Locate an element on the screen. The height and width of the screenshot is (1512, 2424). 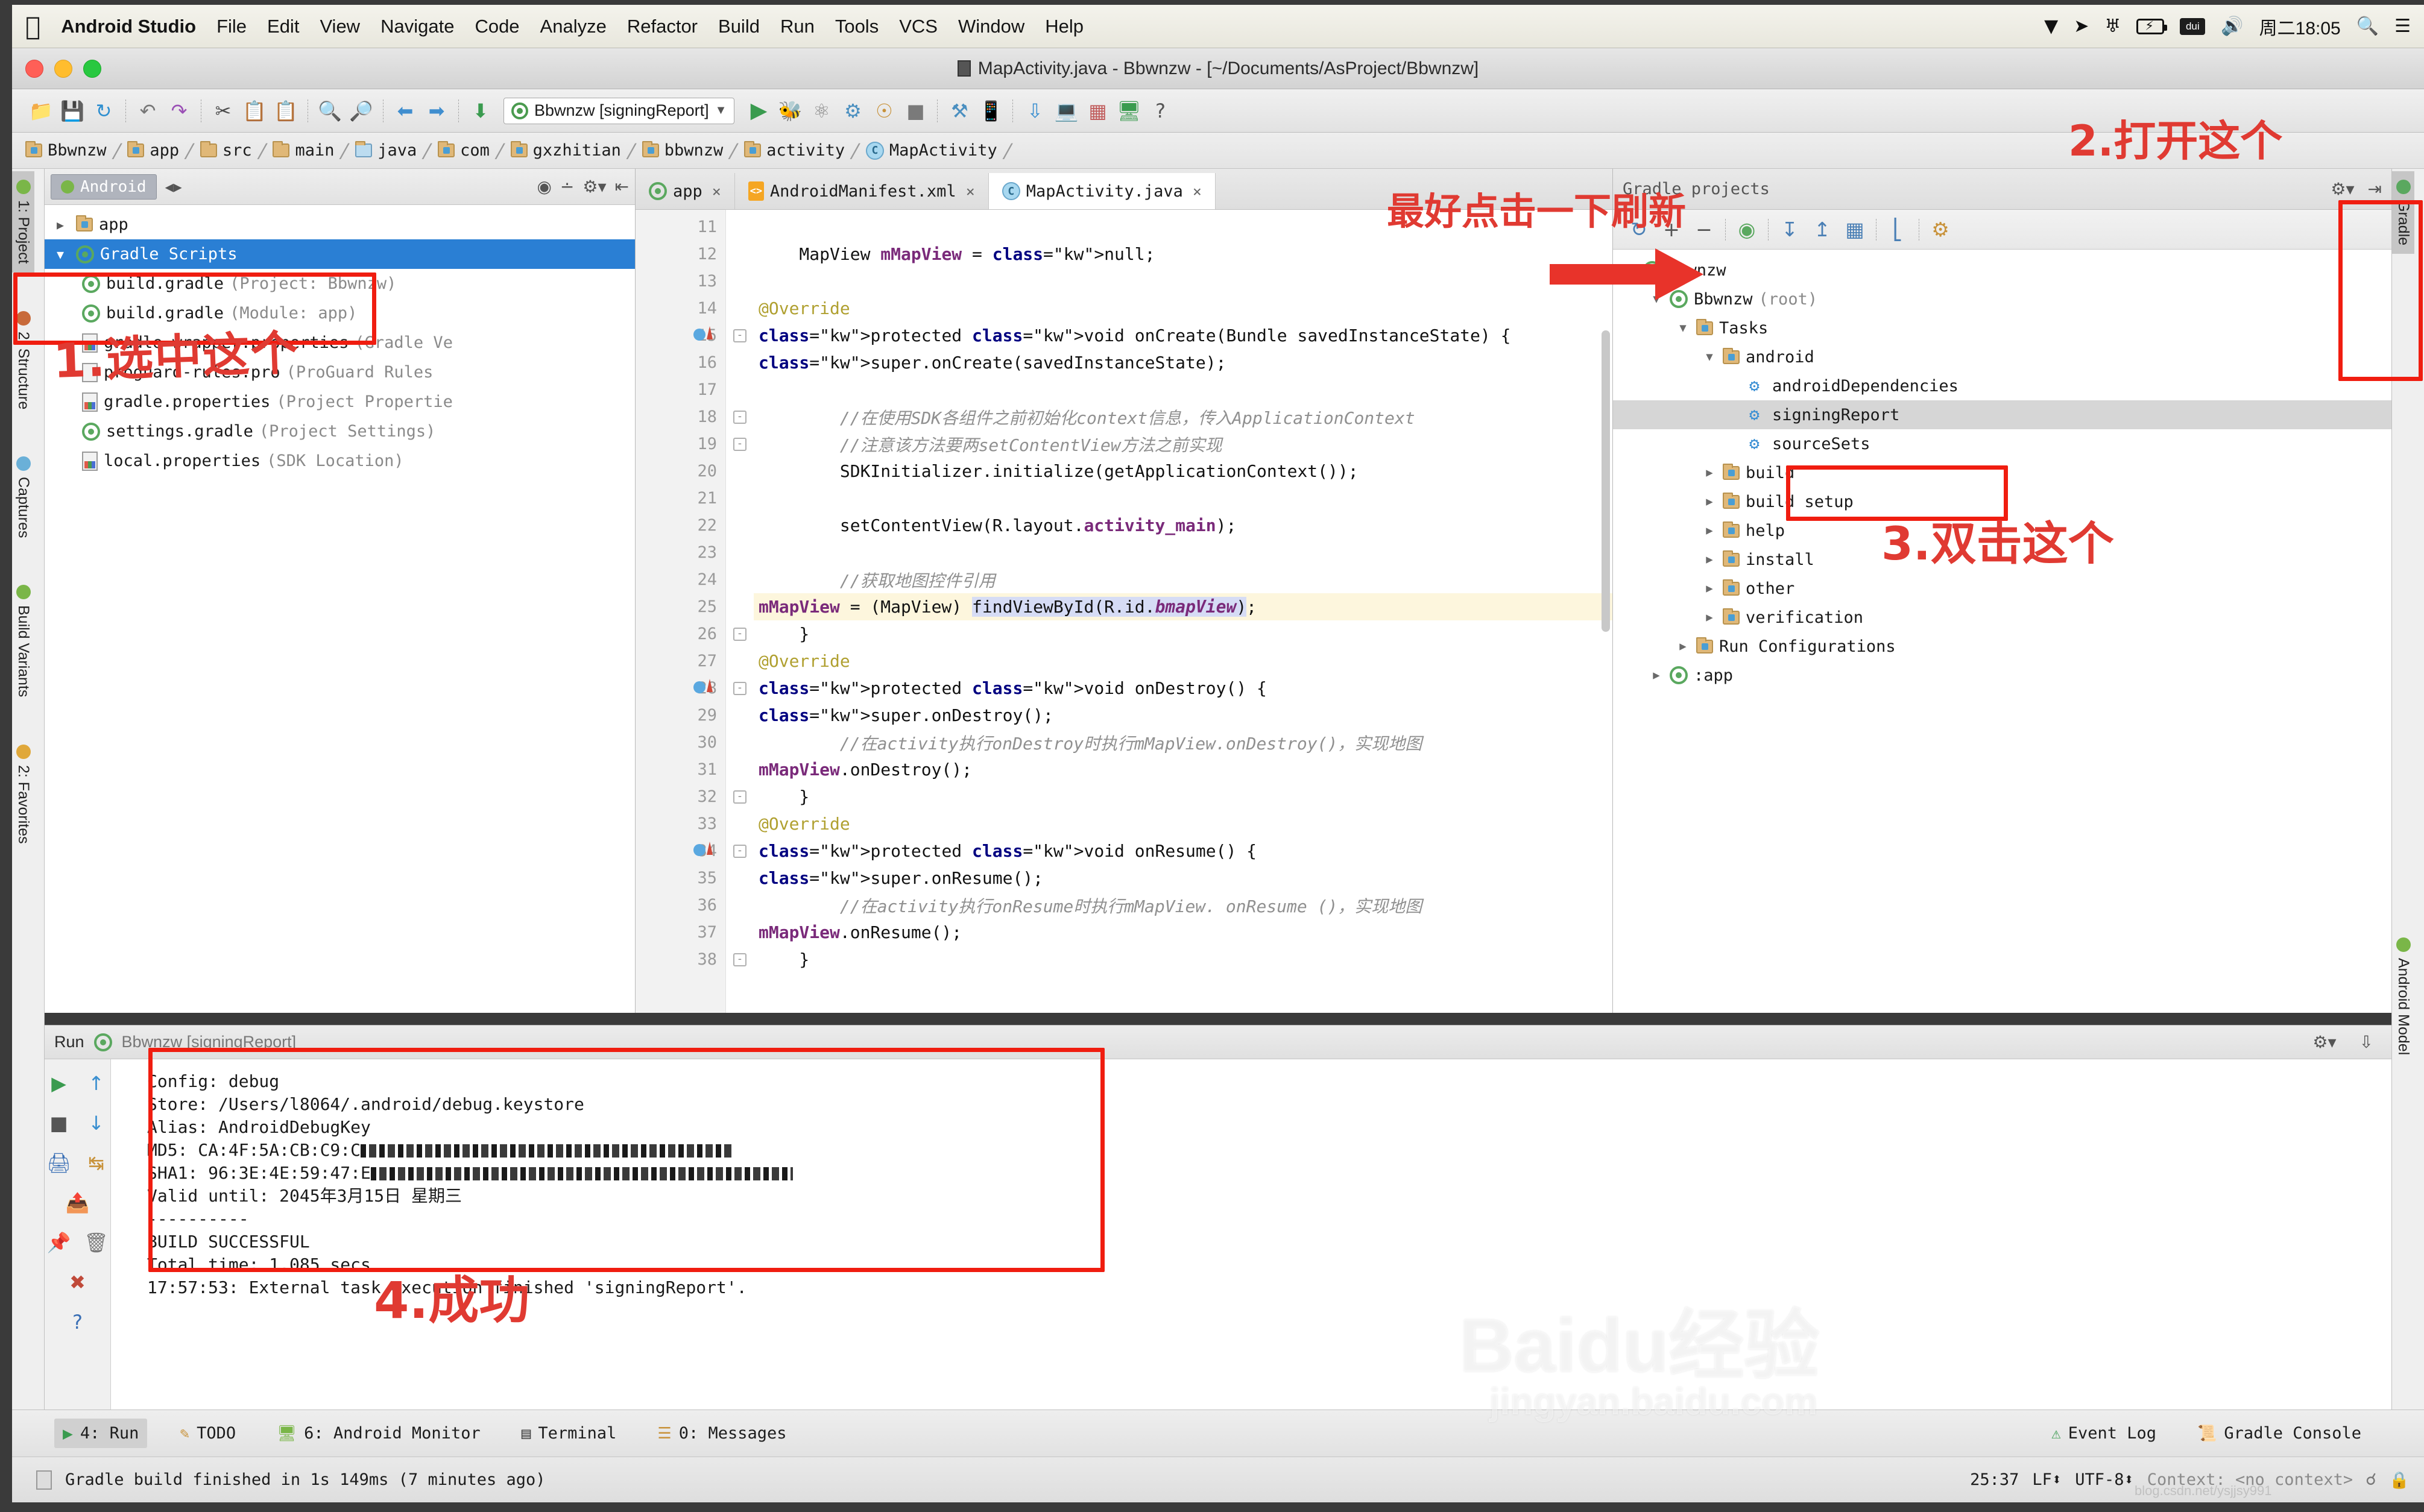
context-indicator: Context: <no context> is located at coordinates (2250, 1479).